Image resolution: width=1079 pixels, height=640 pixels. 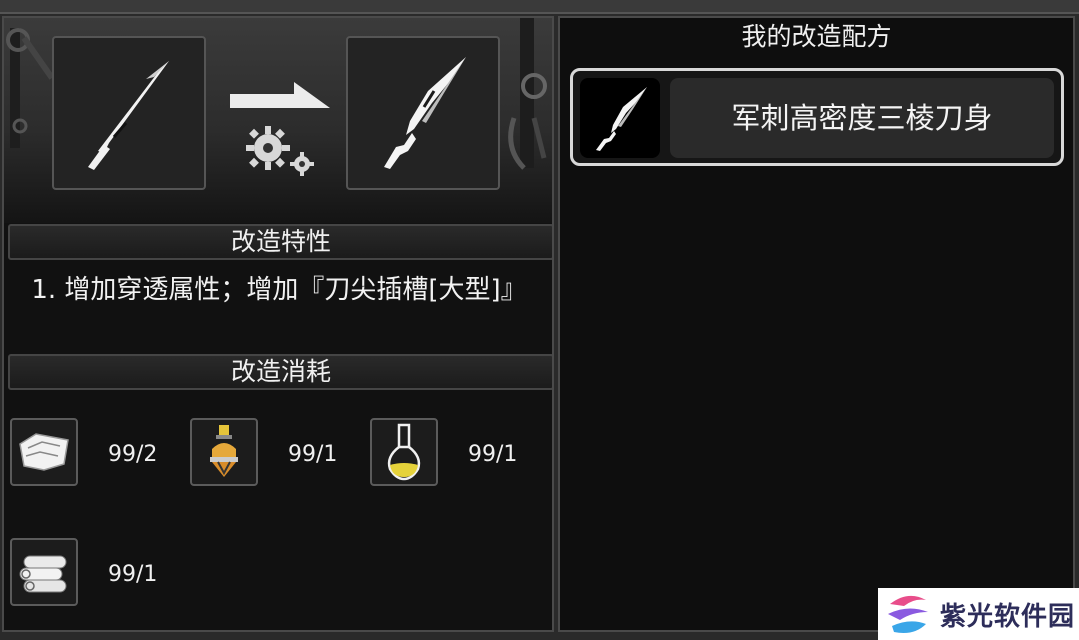 I want to click on trait-header: 改造特性, so click(x=280, y=242).